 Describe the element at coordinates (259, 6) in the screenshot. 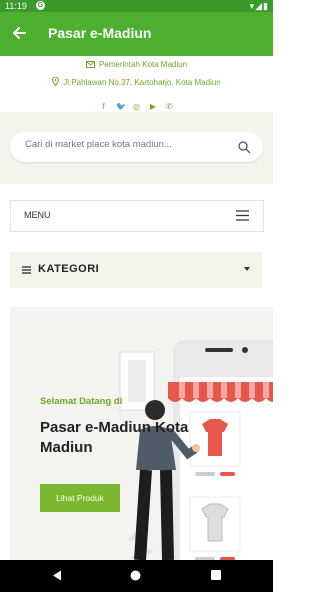

I see `status-icons: ▾◢▮` at that location.